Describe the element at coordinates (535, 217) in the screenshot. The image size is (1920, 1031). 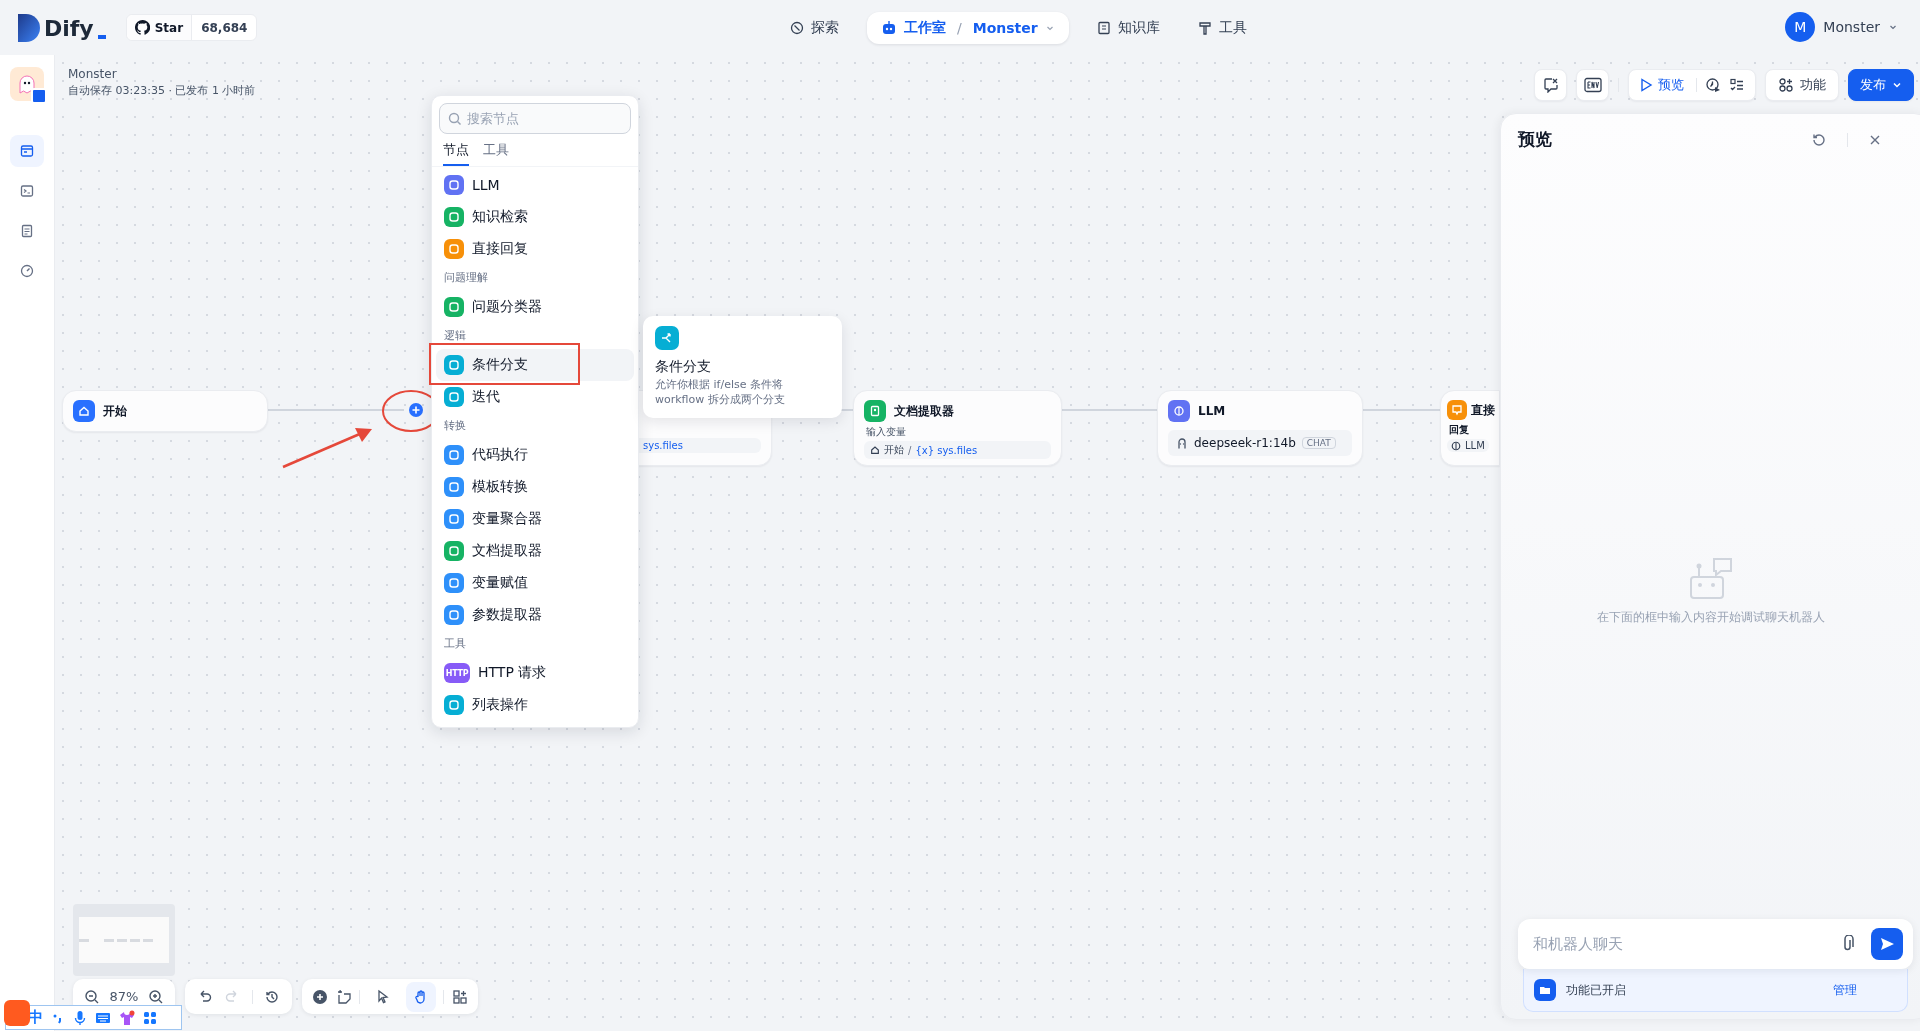
I see `menu-item: 知识检索` at that location.